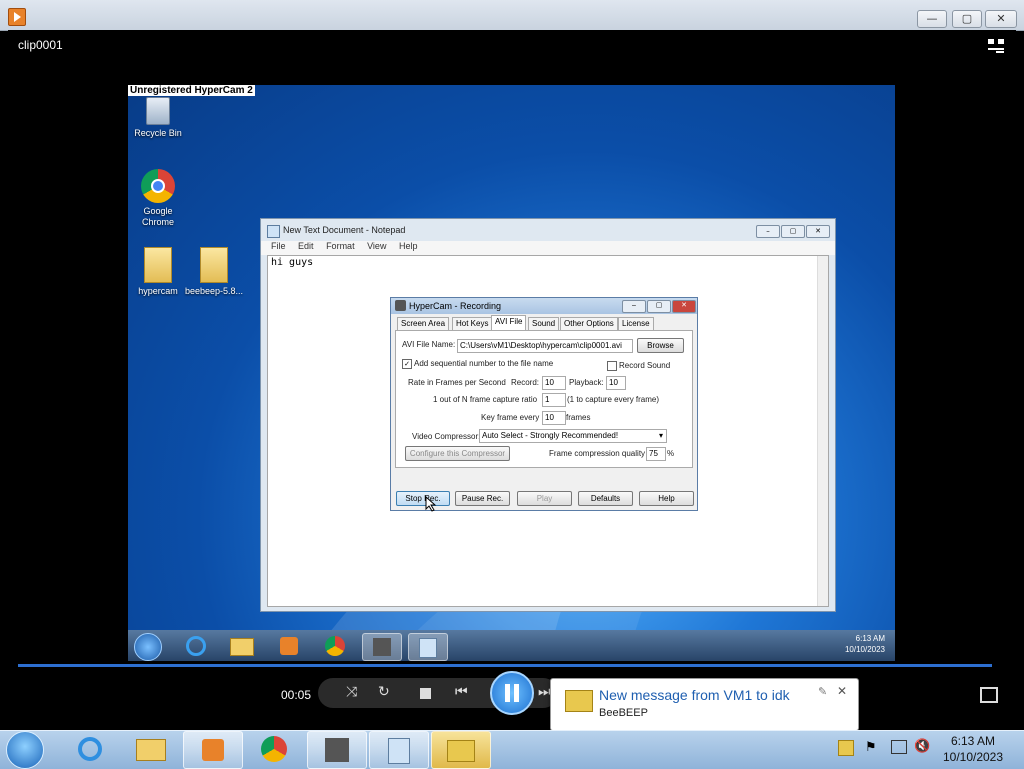 This screenshot has width=1024, height=769. I want to click on menu-help: Help, so click(408, 246).